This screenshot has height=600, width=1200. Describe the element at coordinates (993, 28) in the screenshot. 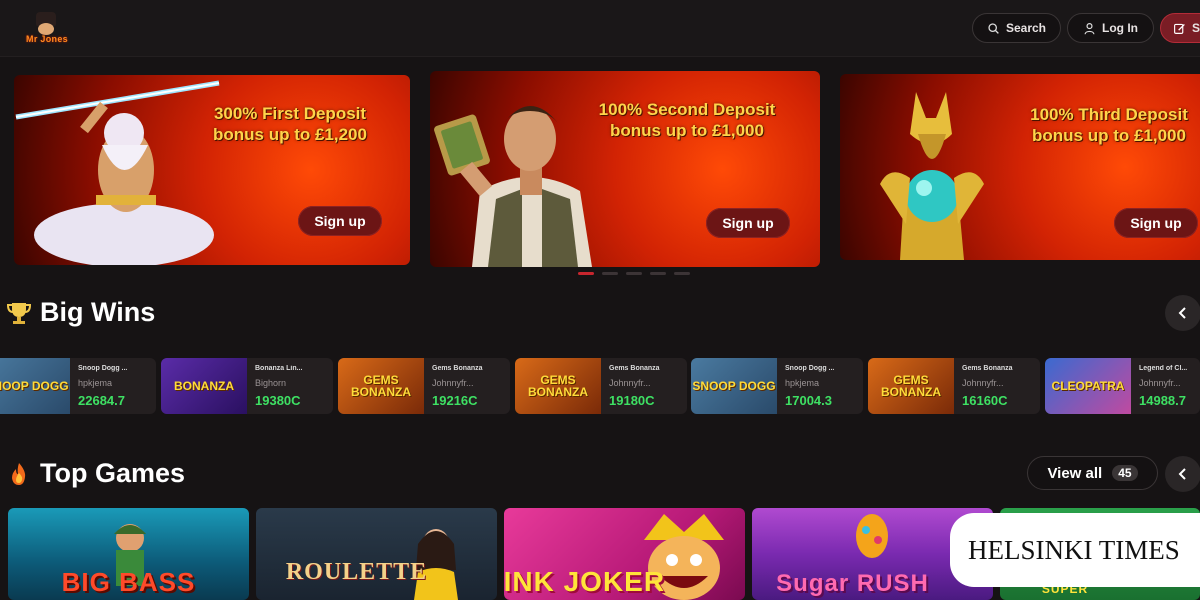

I see `search-icon` at that location.